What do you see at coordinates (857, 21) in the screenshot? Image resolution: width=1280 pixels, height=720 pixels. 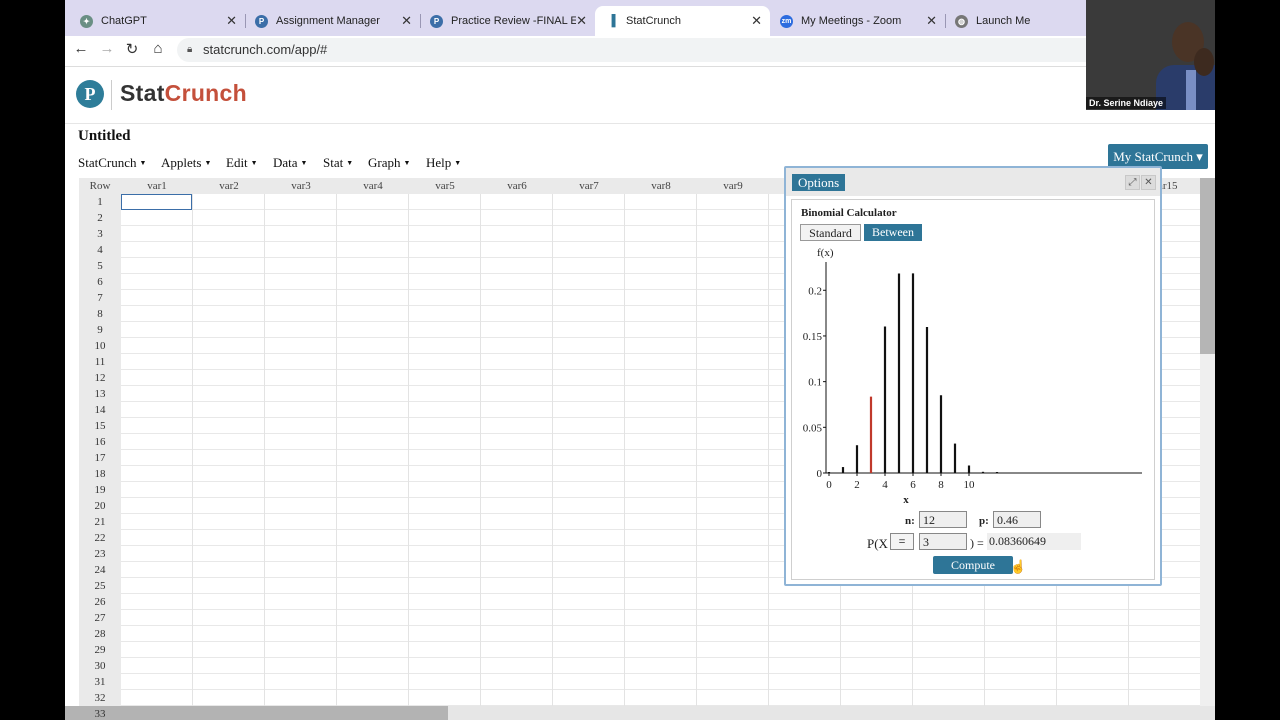 I see `tab-zoom: zm My Meetings - Zoom ✕` at bounding box center [857, 21].